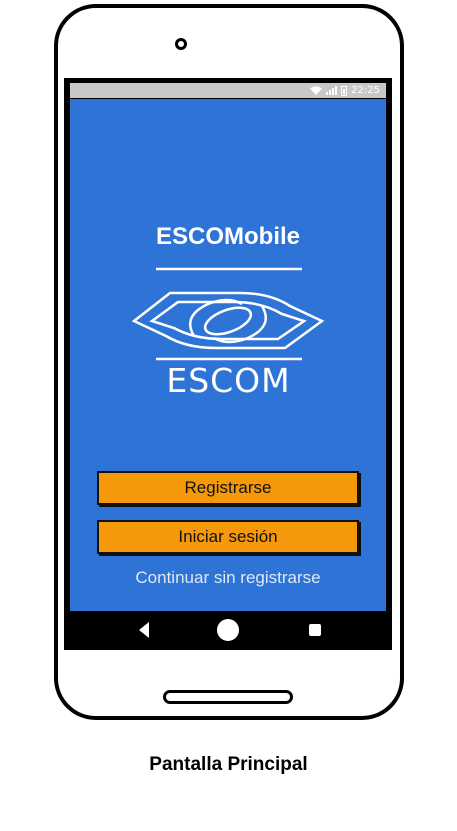  I want to click on screen-caption: Pantalla Principal, so click(228, 764).